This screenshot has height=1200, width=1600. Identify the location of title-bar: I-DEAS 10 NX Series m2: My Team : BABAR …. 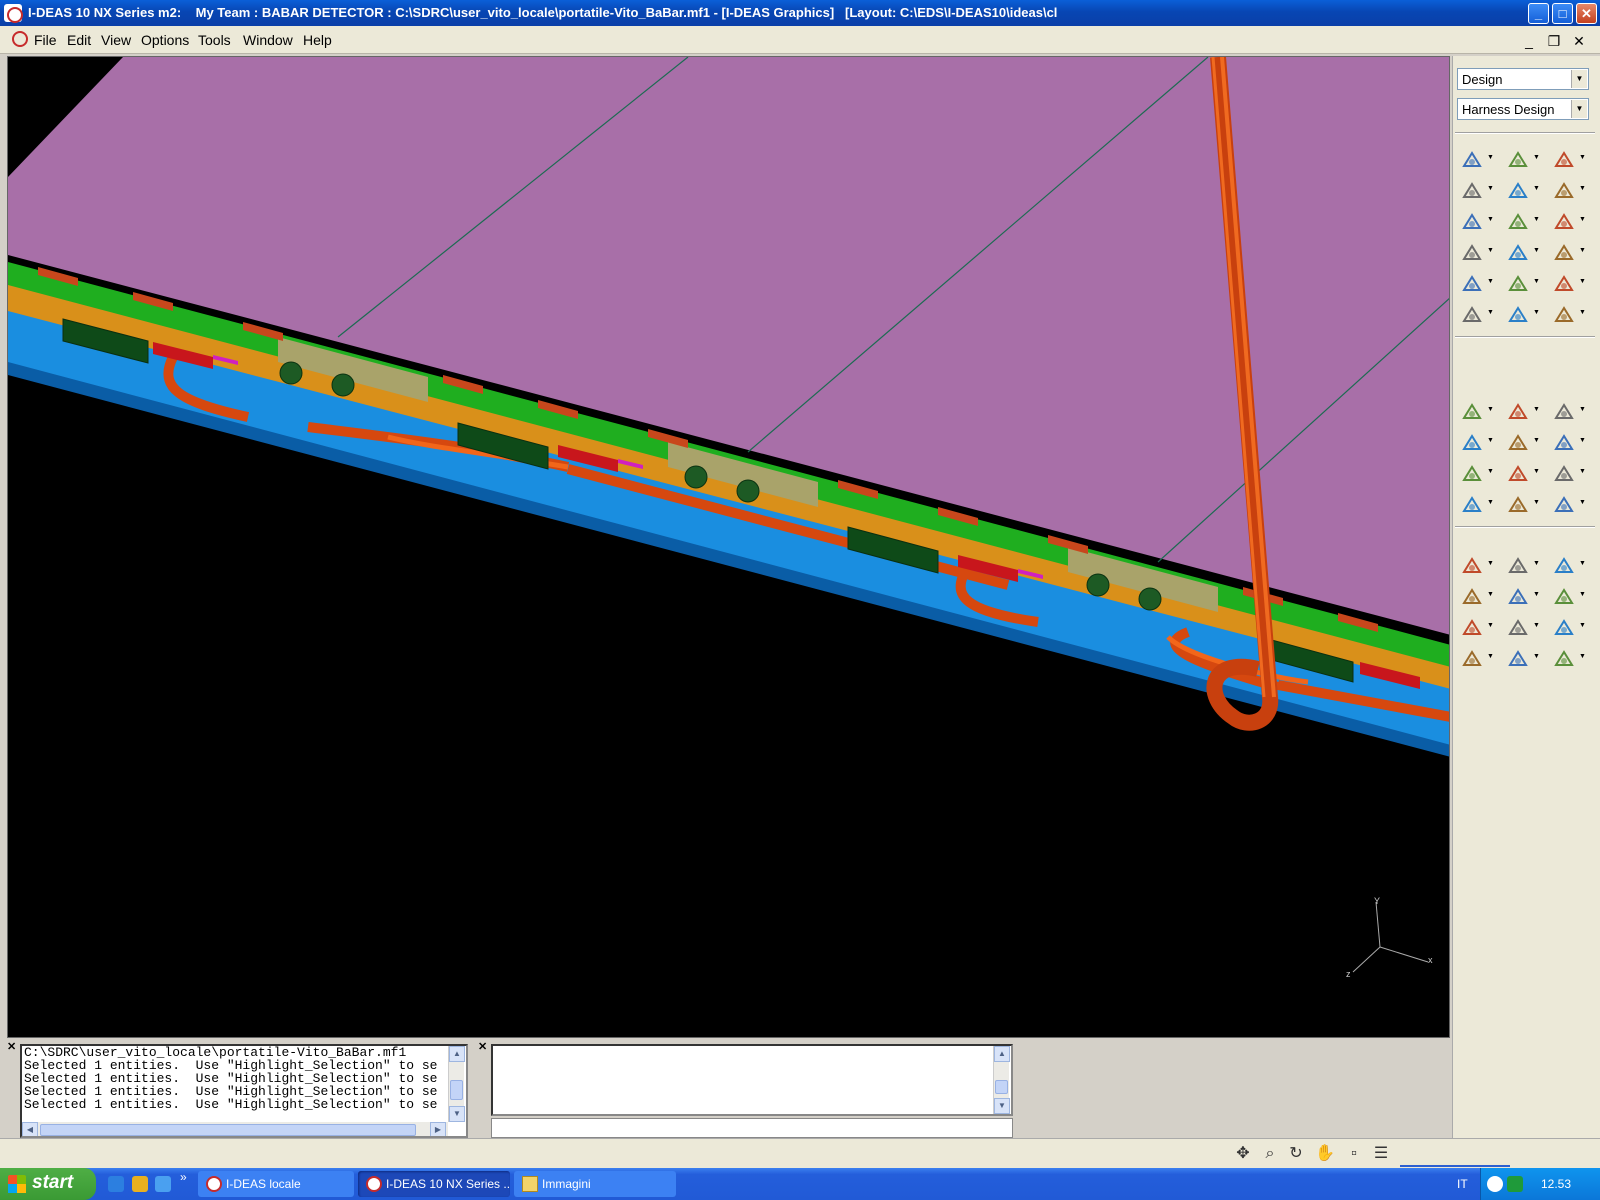
(800, 13).